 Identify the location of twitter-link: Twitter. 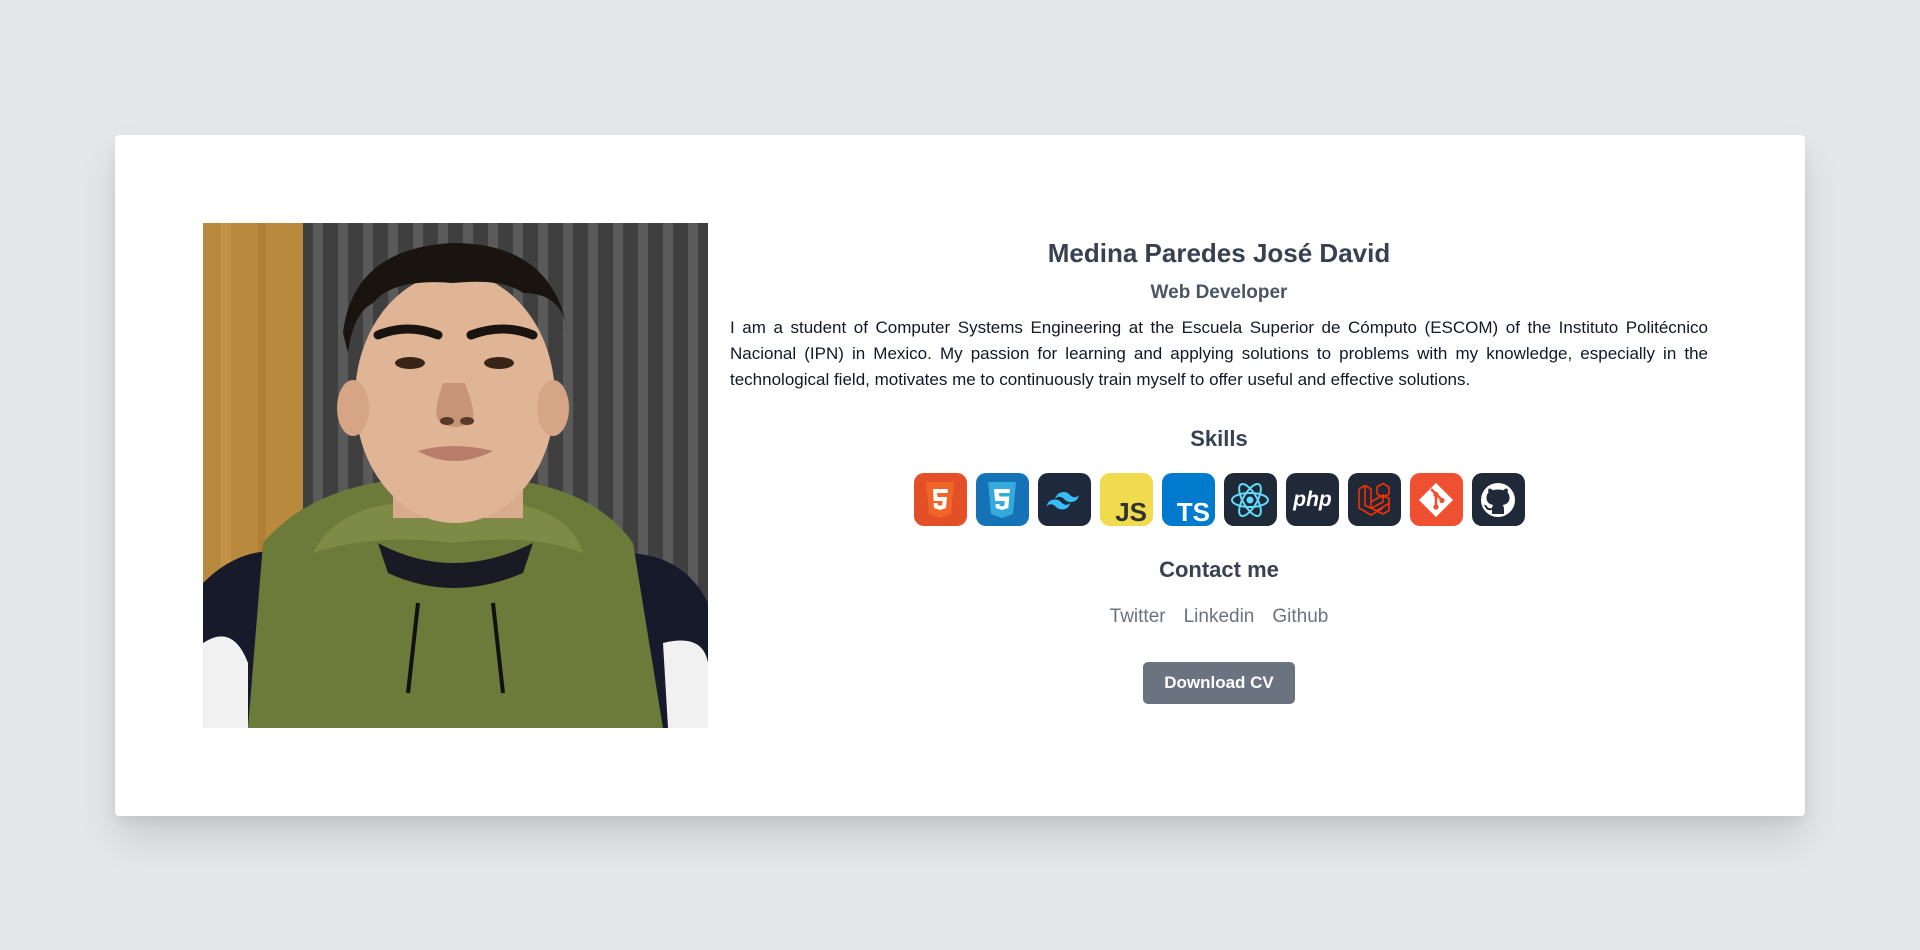
(1138, 617).